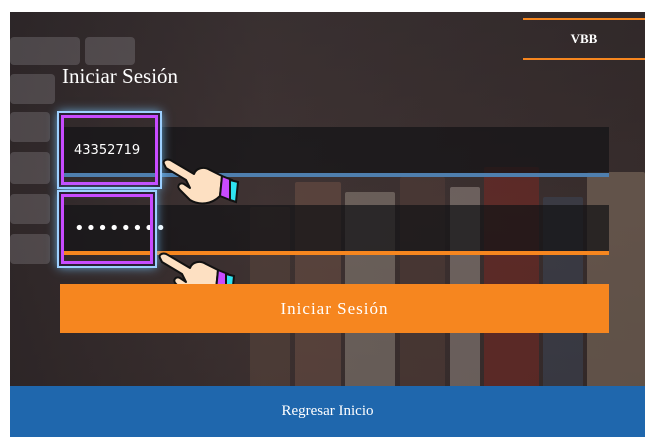  What do you see at coordinates (584, 39) in the screenshot?
I see `brand-logo: VBB` at bounding box center [584, 39].